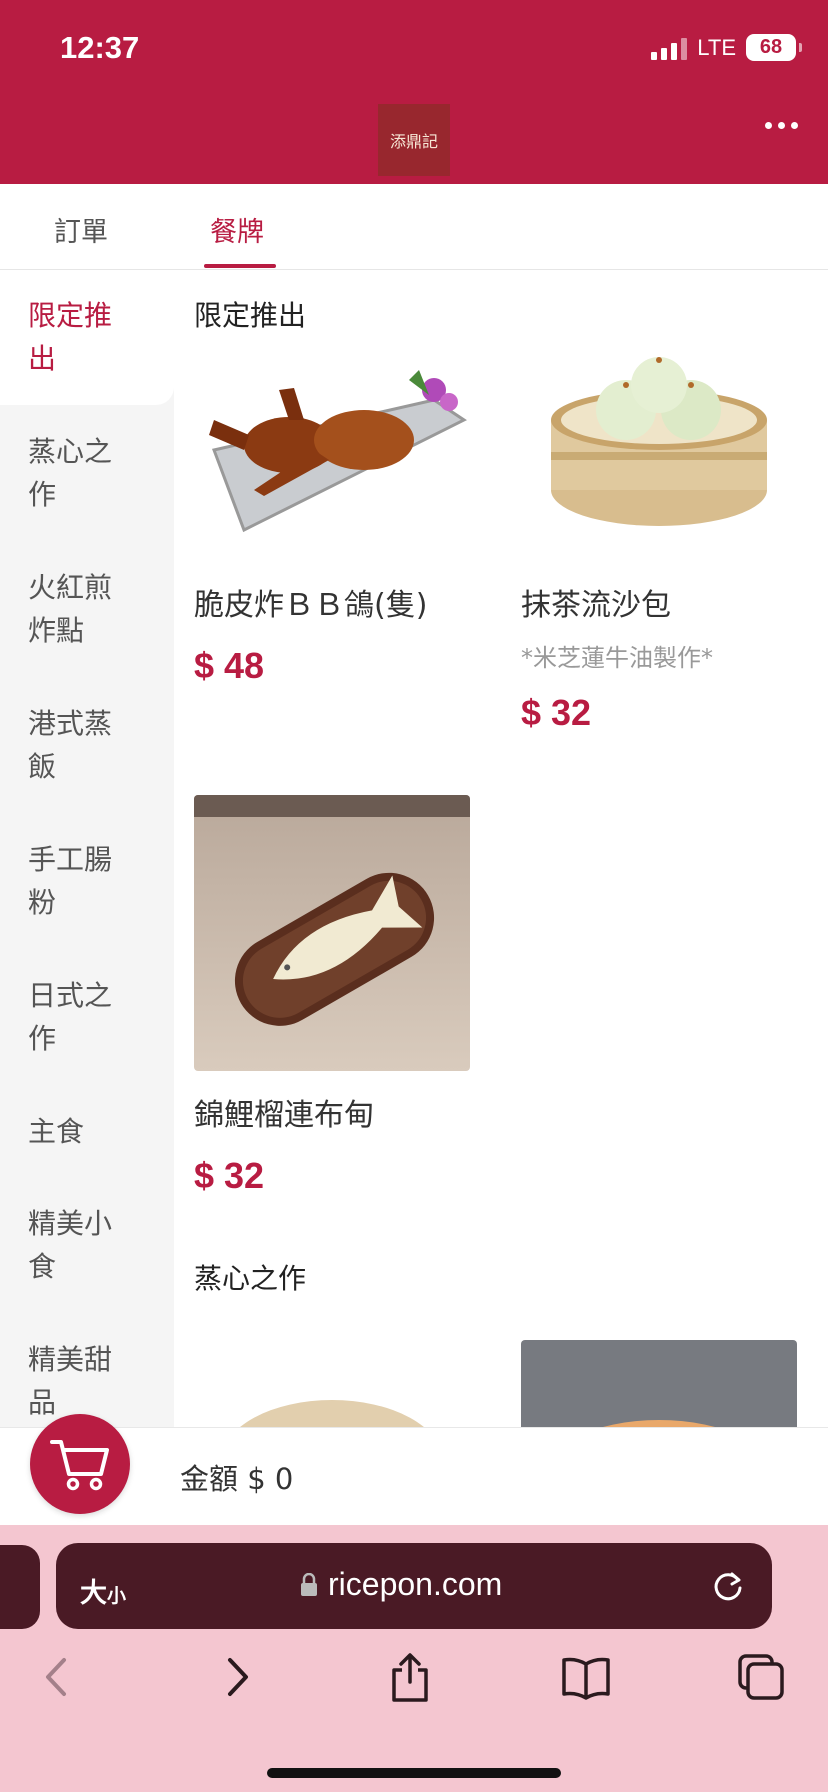 The image size is (828, 1792). What do you see at coordinates (310, 602) in the screenshot?
I see `item-name-pigeon: 脆皮炸ＢＢ鴿(隻)` at bounding box center [310, 602].